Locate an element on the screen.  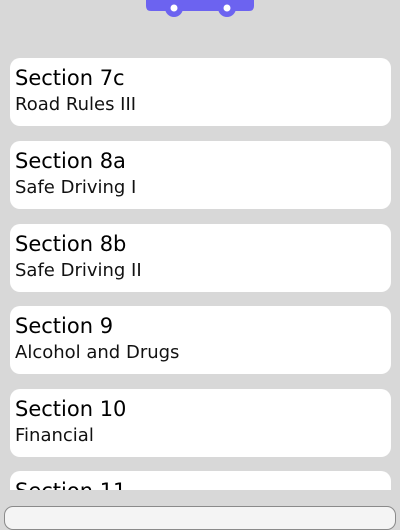
section-title: Section 8b is located at coordinates (71, 244).